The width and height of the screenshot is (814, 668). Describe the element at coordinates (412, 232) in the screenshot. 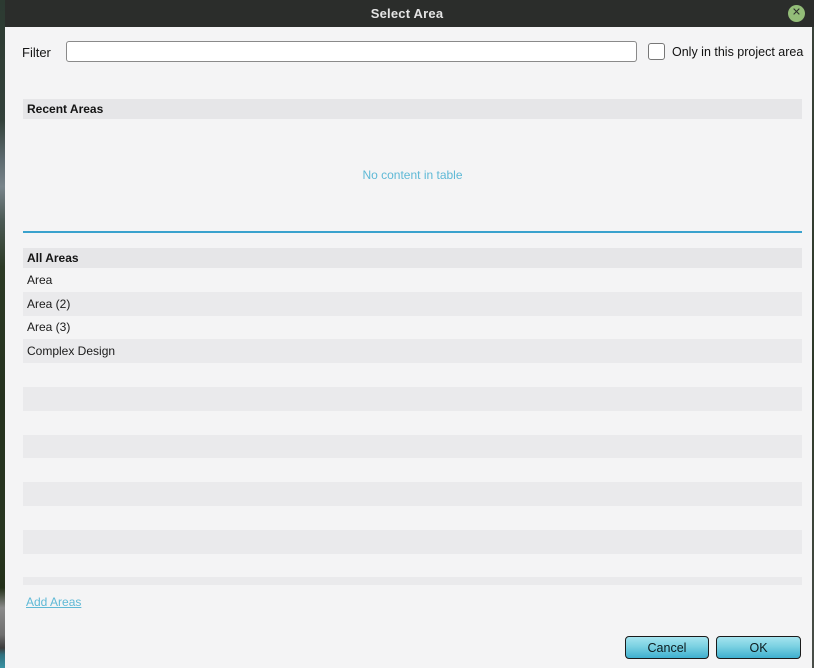

I see `recent-areas-focus-line` at that location.